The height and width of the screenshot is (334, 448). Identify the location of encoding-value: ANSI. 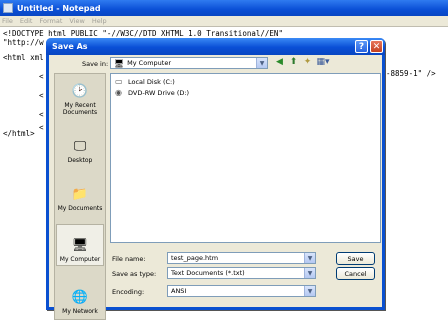
(179, 291).